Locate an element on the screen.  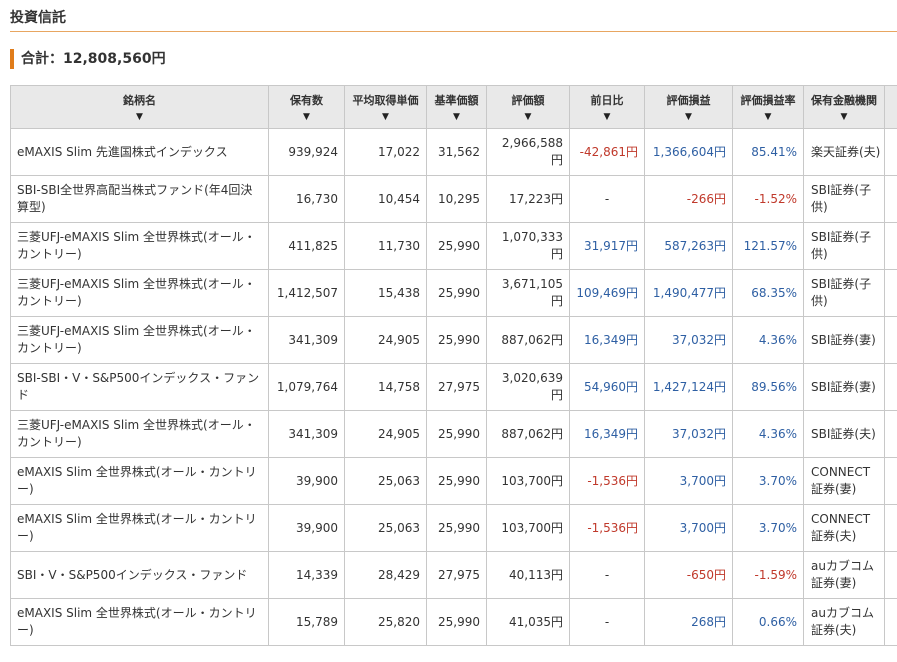
qty-cell: 411,825 is located at coordinates (306, 246).